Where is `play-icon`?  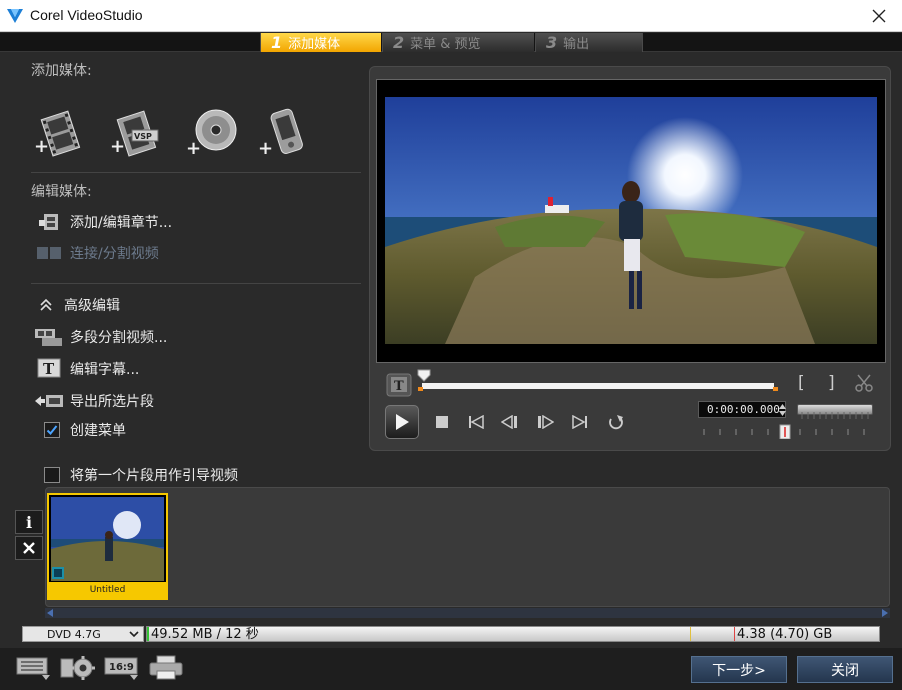
play-icon is located at coordinates (402, 422).